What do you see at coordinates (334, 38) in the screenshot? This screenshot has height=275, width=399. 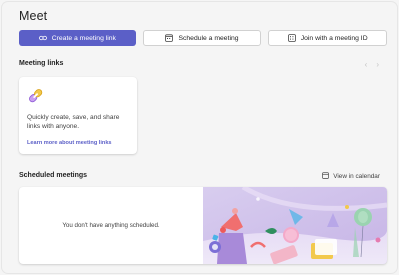 I see `join-meeting-id-label: Join with a meeting ID` at bounding box center [334, 38].